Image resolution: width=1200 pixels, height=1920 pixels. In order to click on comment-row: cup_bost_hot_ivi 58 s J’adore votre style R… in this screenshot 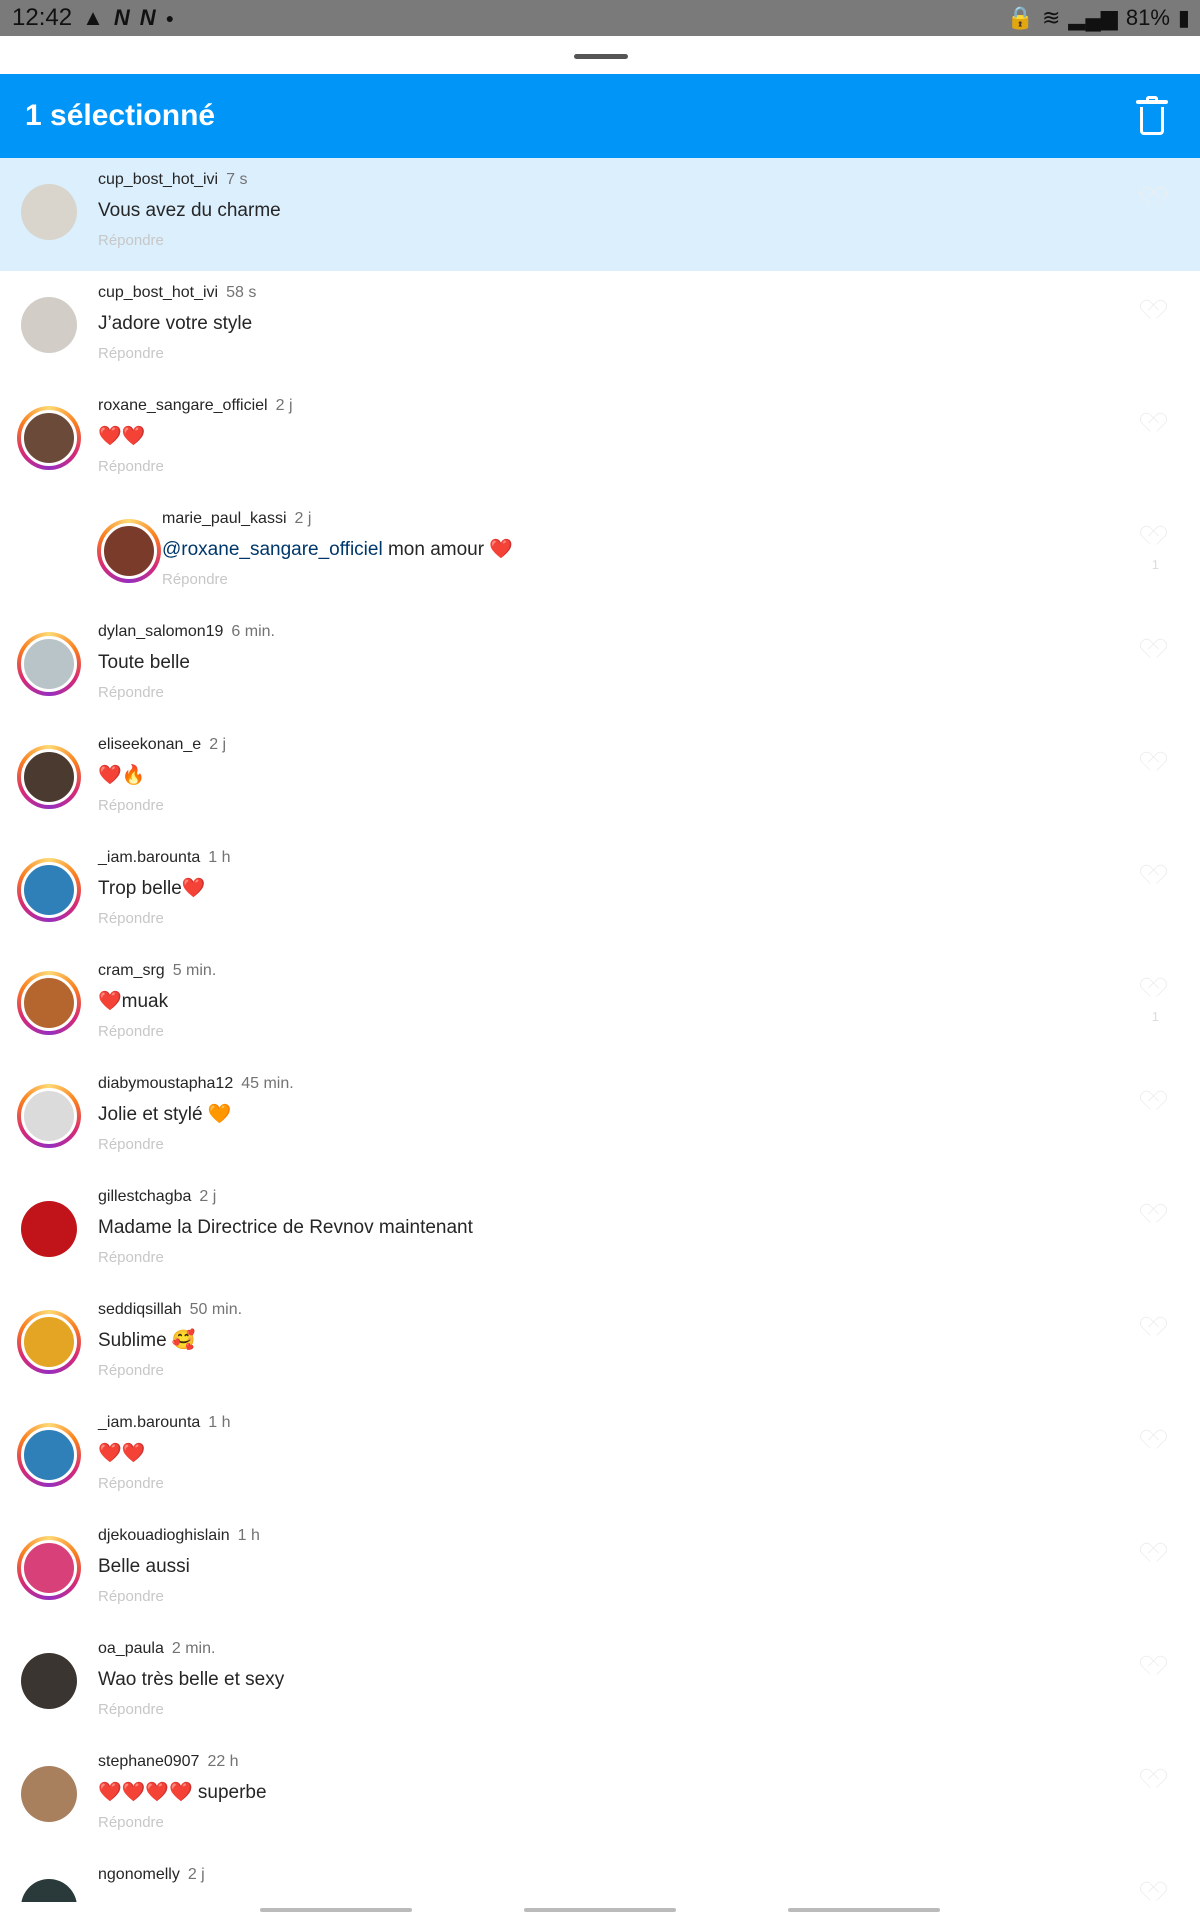, I will do `click(600, 327)`.